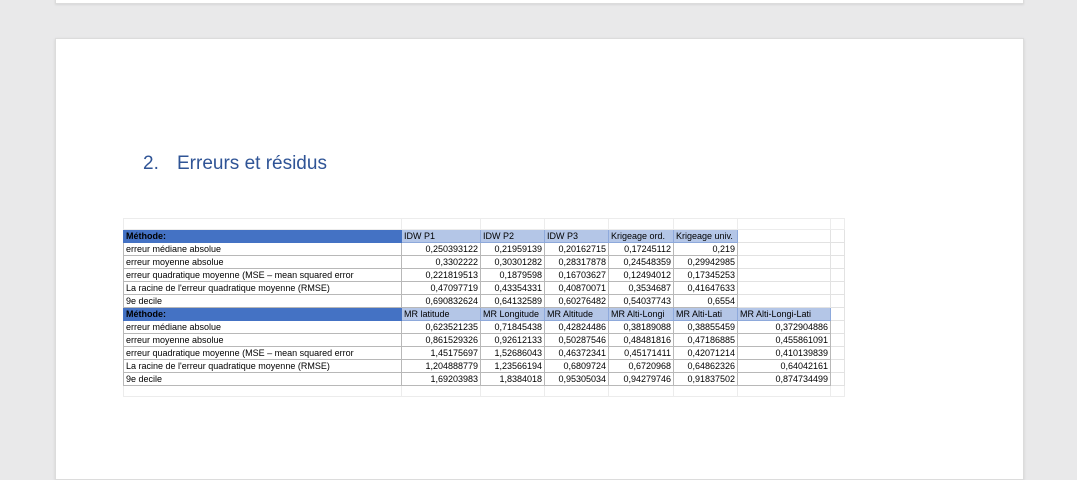 This screenshot has width=1077, height=480. What do you see at coordinates (512, 379) in the screenshot?
I see `value-cell: 1,8384018` at bounding box center [512, 379].